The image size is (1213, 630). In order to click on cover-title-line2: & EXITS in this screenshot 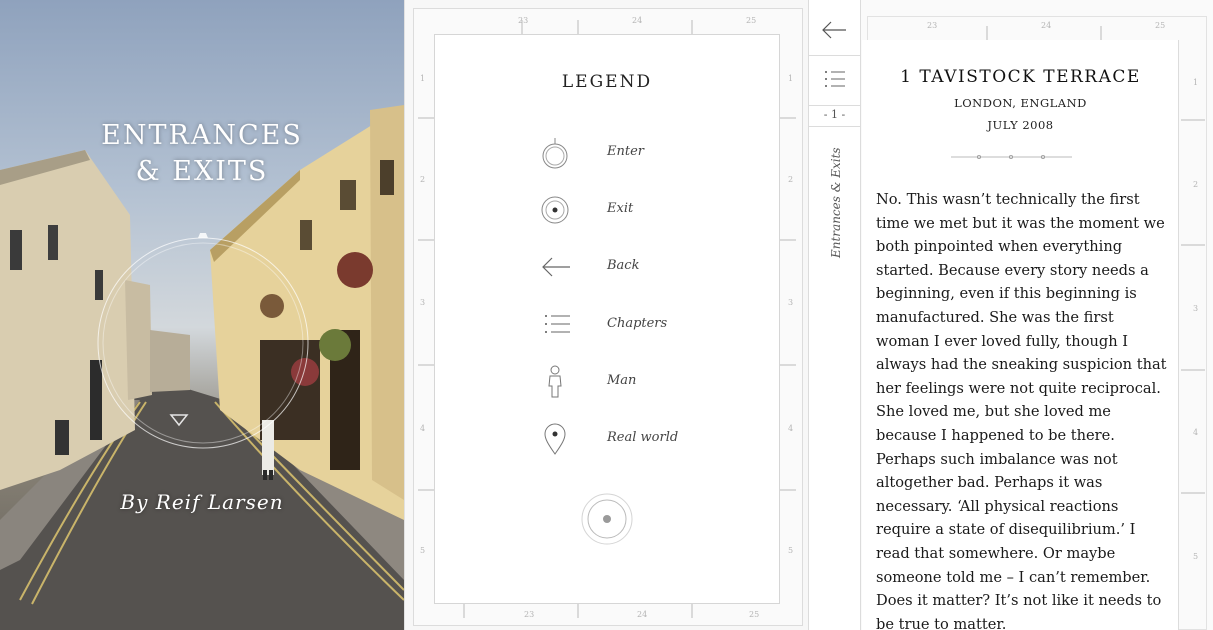, I will do `click(202, 171)`.